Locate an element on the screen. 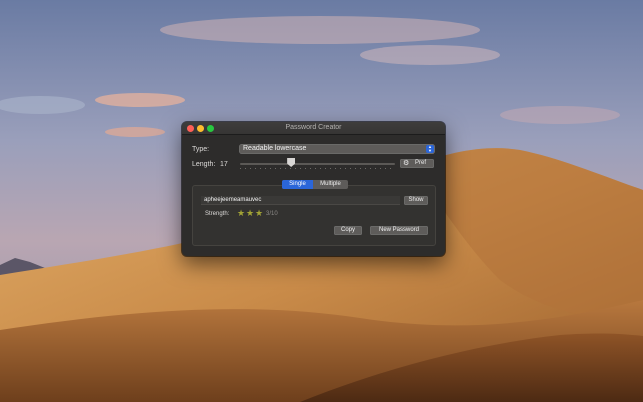  tab-single: Single is located at coordinates (297, 184).